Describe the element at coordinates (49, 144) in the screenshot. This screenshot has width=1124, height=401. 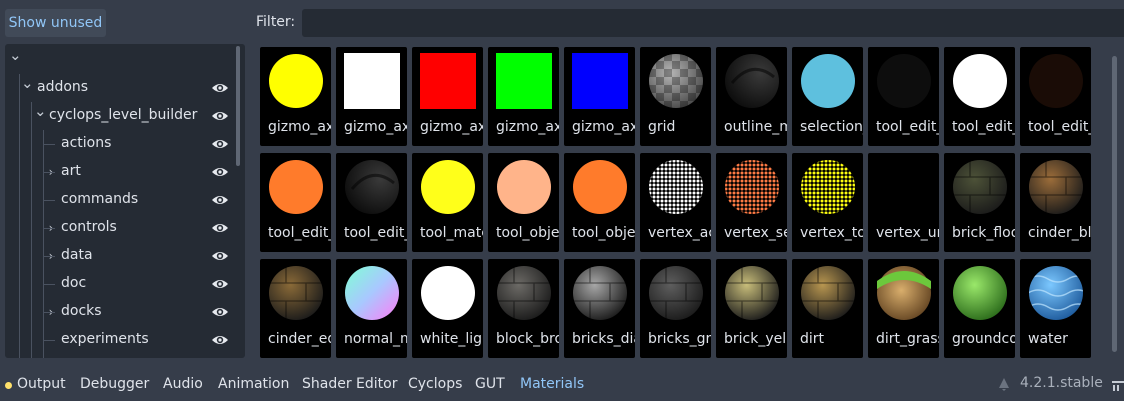
I see `tree-guide-tick` at that location.